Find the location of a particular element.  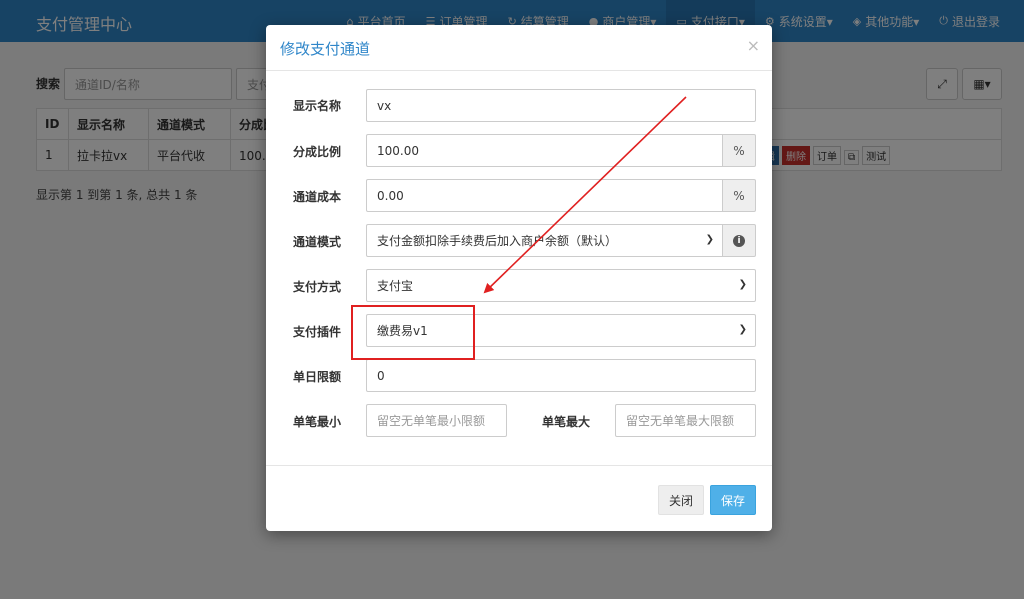

cost-label: 通道成本 is located at coordinates (317, 197).